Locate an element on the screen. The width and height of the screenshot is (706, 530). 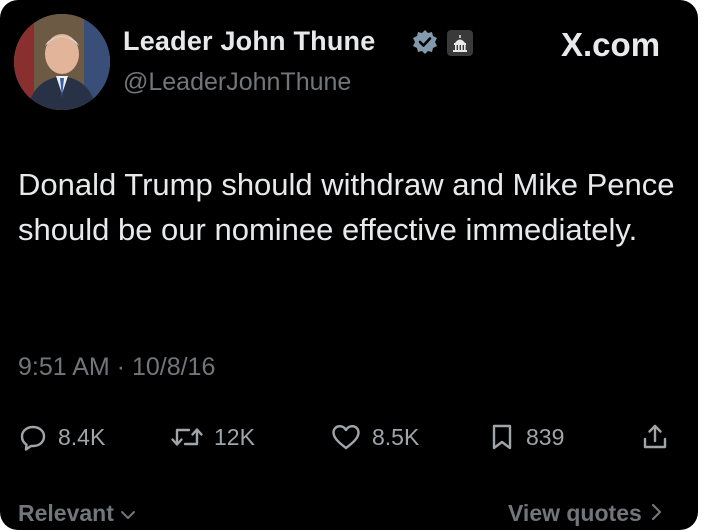
view-quotes-link: View quotes is located at coordinates (585, 513).